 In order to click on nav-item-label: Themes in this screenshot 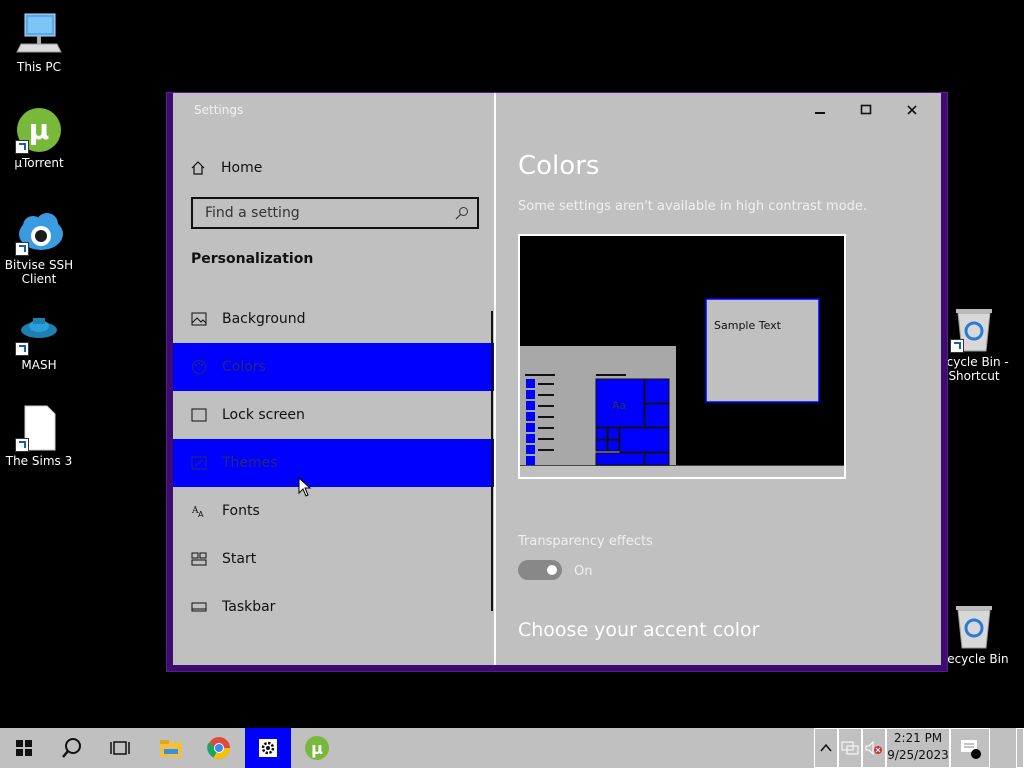, I will do `click(250, 463)`.